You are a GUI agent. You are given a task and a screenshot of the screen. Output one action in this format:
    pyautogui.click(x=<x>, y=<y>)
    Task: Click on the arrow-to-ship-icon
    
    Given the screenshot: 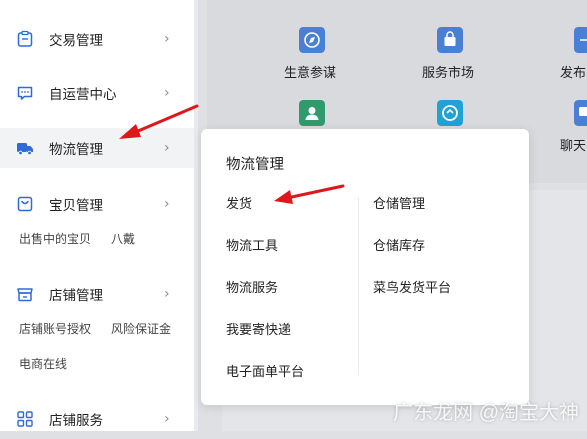 What is the action you would take?
    pyautogui.click(x=309, y=194)
    